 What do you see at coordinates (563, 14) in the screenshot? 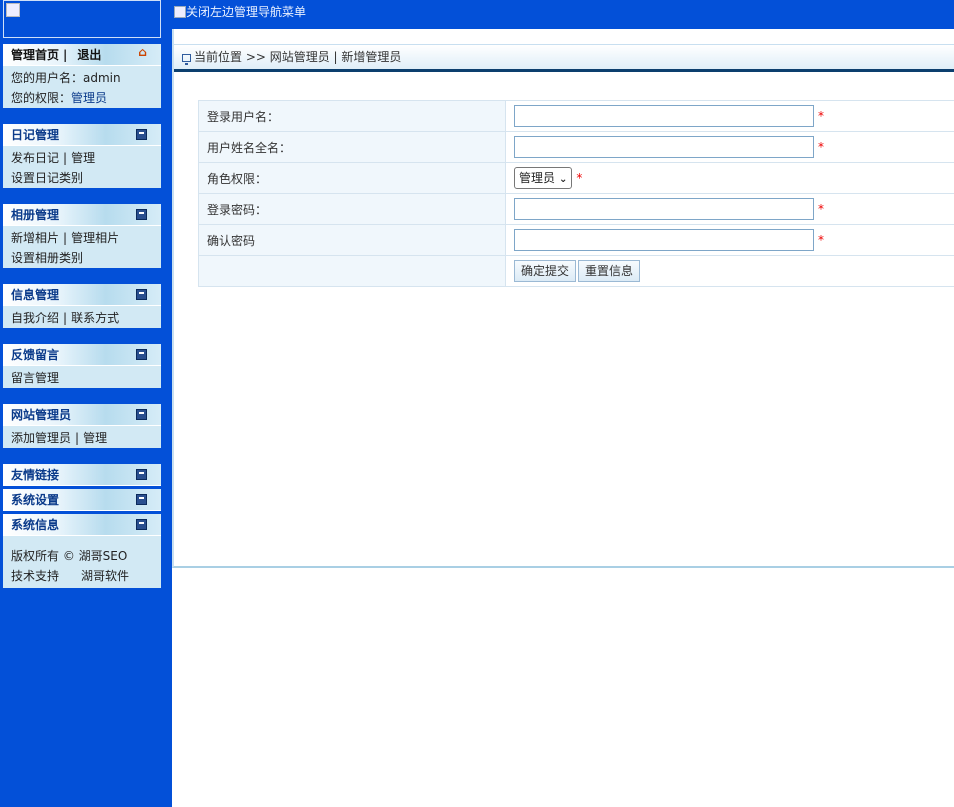
I see `toggle-bar: 关闭左边管理导航菜单` at bounding box center [563, 14].